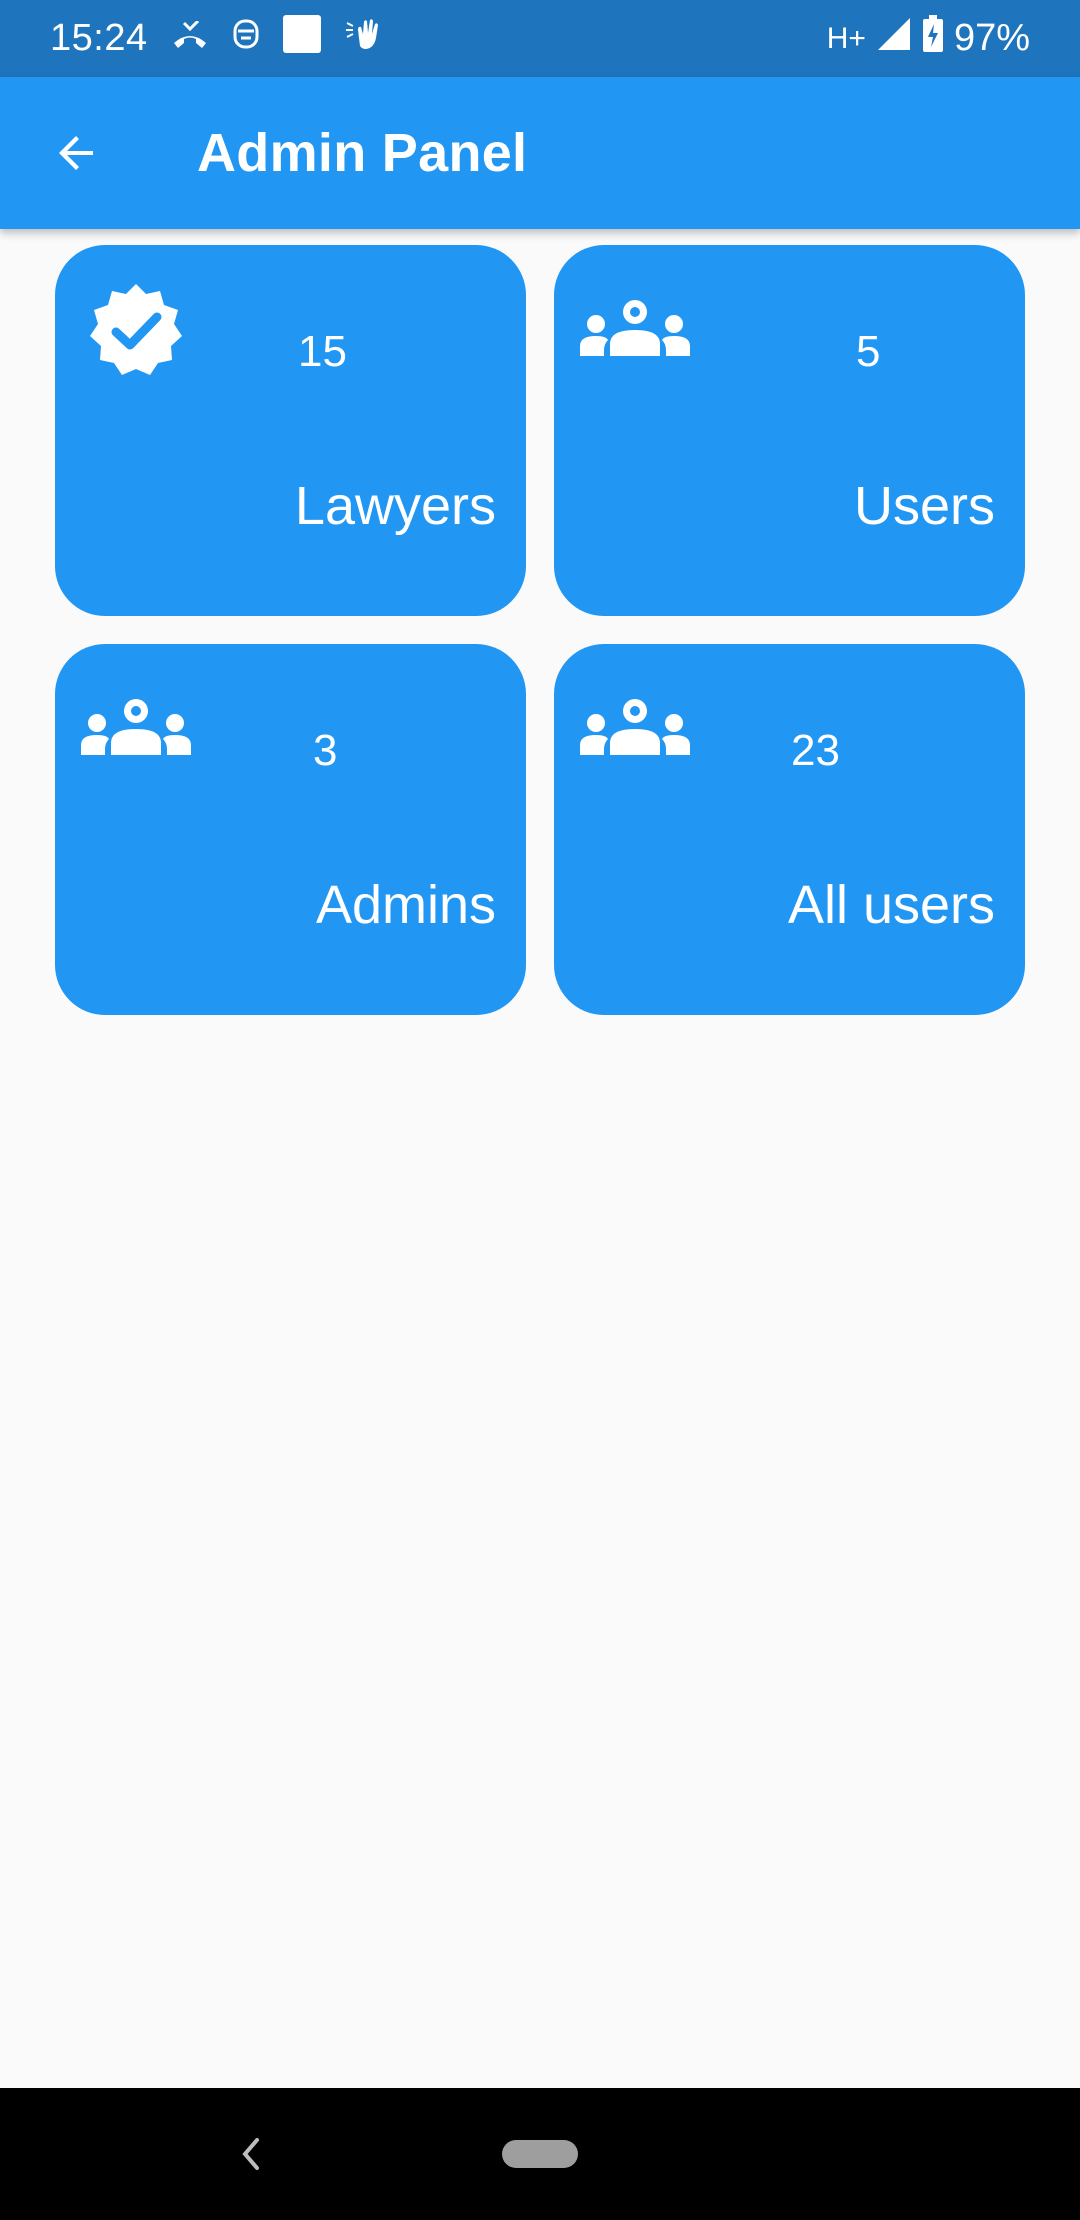 This screenshot has width=1080, height=2220. Describe the element at coordinates (362, 153) in the screenshot. I see `page-title: Admin Panel` at that location.